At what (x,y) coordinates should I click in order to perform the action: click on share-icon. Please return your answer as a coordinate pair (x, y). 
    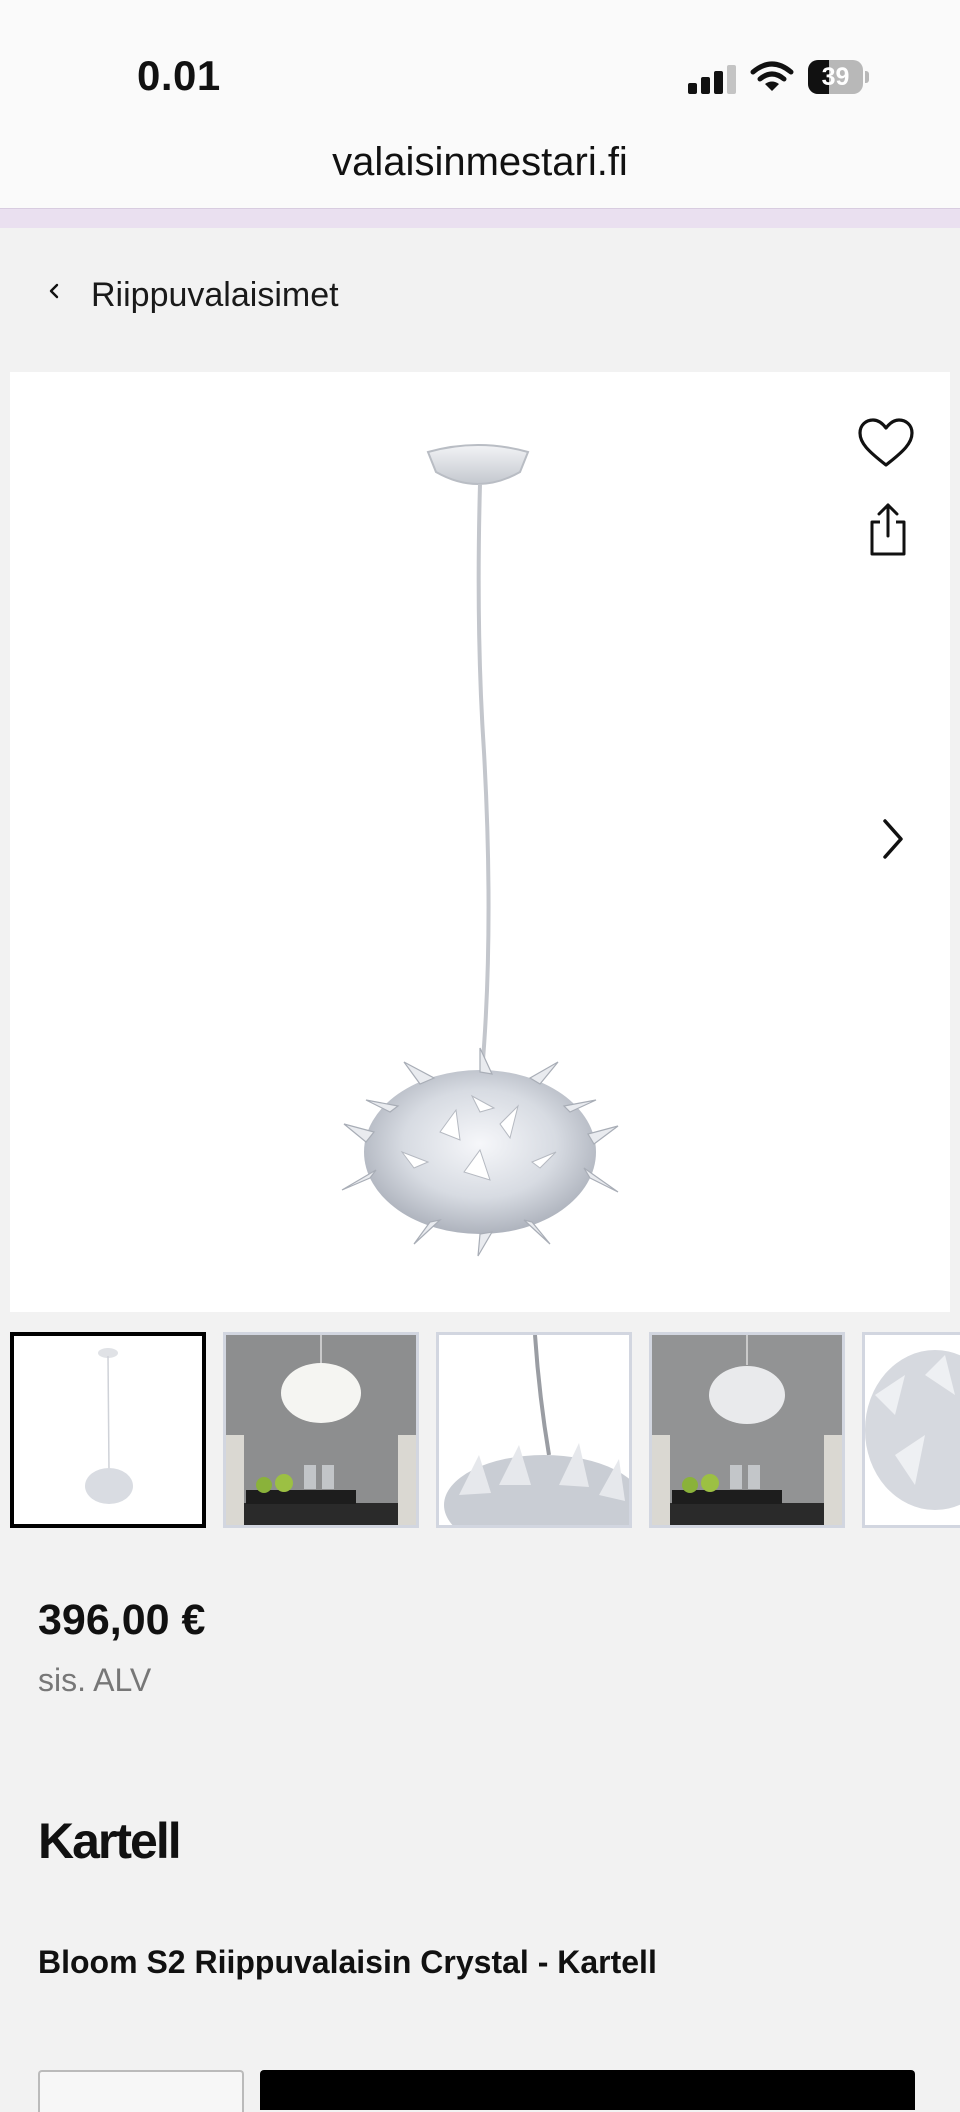
    Looking at the image, I should click on (888, 530).